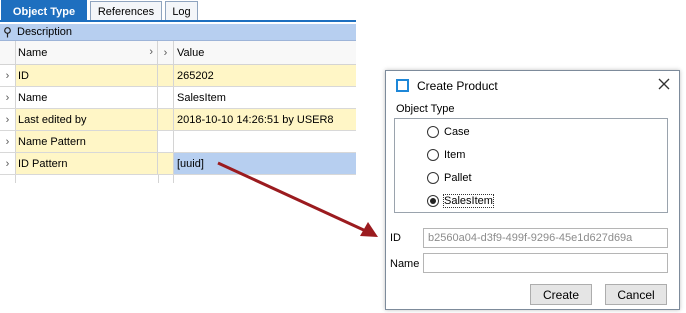 The height and width of the screenshot is (313, 686). I want to click on create-button: Create, so click(561, 294).